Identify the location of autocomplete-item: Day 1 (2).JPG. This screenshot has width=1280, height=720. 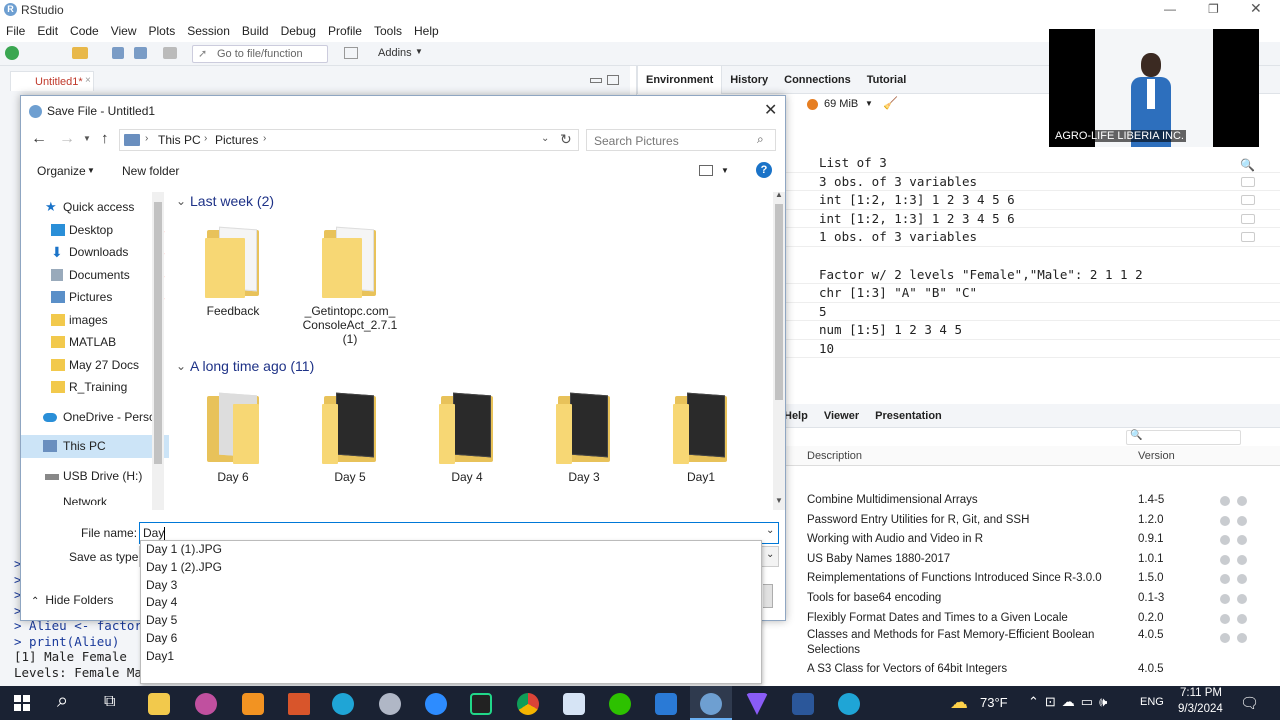
(451, 568).